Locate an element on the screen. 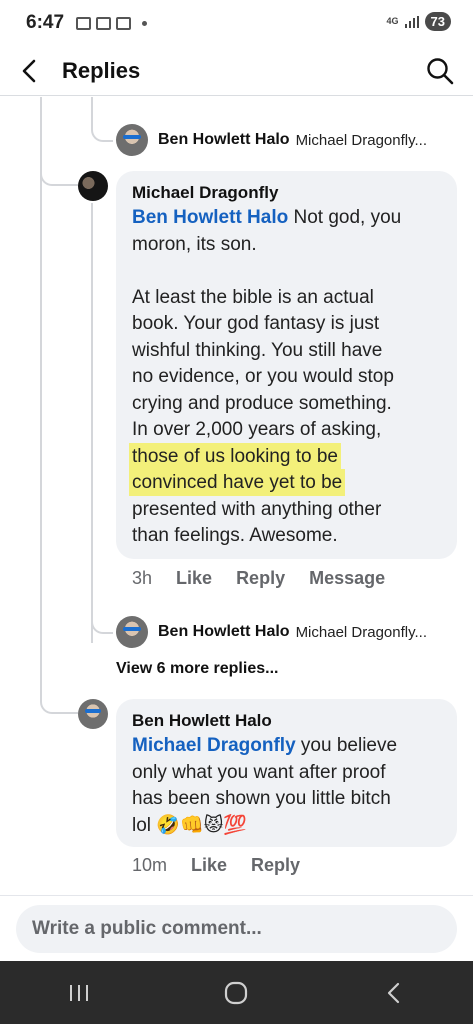 This screenshot has height=1024, width=473. system-navigation-bar is located at coordinates (236, 992).